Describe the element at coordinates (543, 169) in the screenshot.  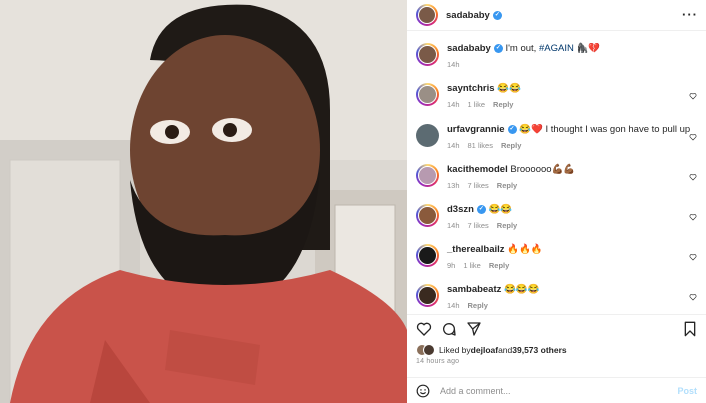
I see `comment-text: Broooooo💪🏾💪🏾` at that location.